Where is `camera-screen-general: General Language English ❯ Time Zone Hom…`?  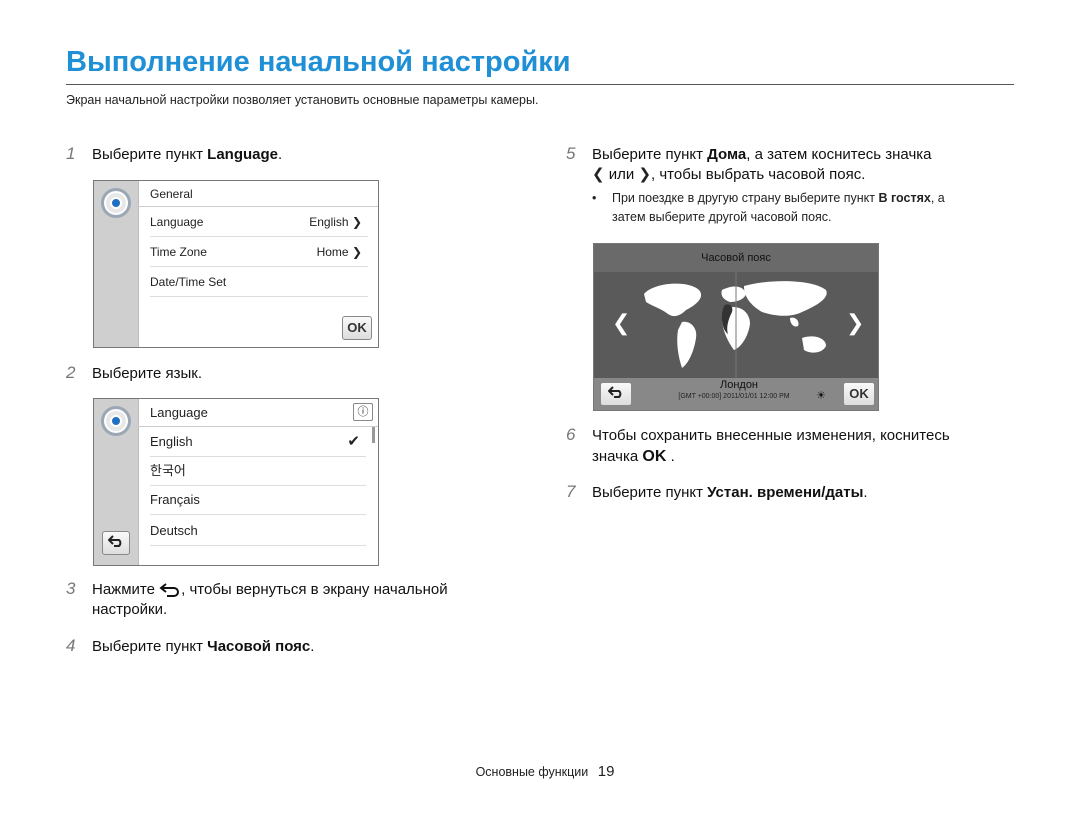
camera-screen-general: General Language English ❯ Time Zone Hom… is located at coordinates (236, 264).